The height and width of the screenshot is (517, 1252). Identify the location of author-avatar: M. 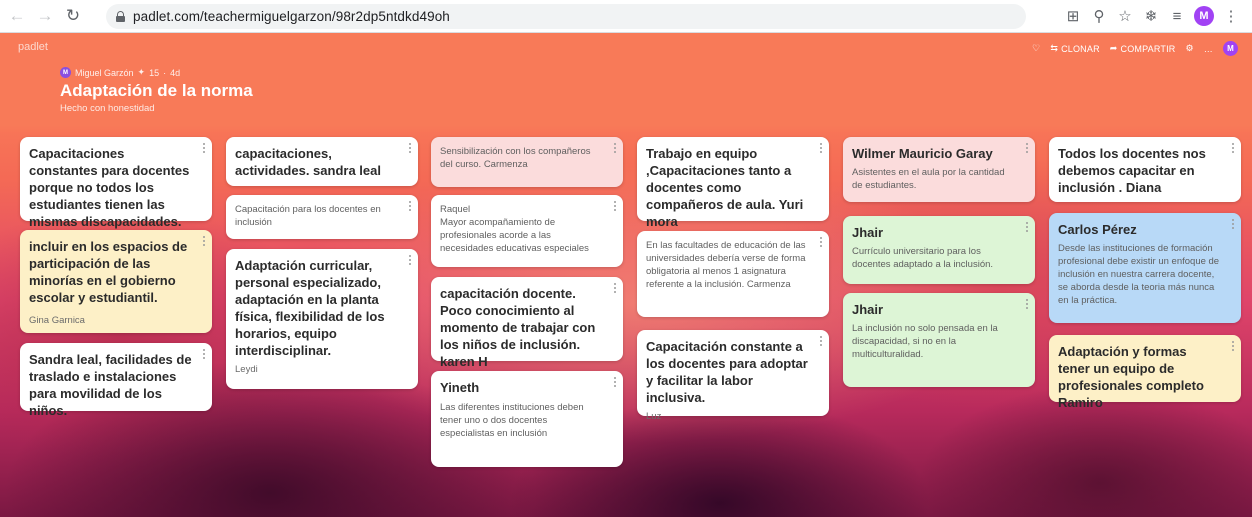
(65, 72).